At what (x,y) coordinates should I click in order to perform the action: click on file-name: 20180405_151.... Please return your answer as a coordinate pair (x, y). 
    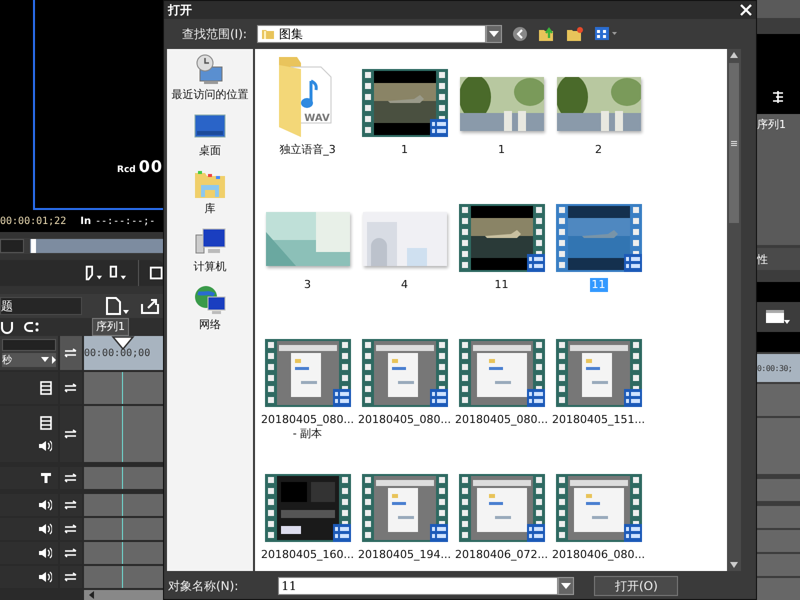
    Looking at the image, I should click on (598, 420).